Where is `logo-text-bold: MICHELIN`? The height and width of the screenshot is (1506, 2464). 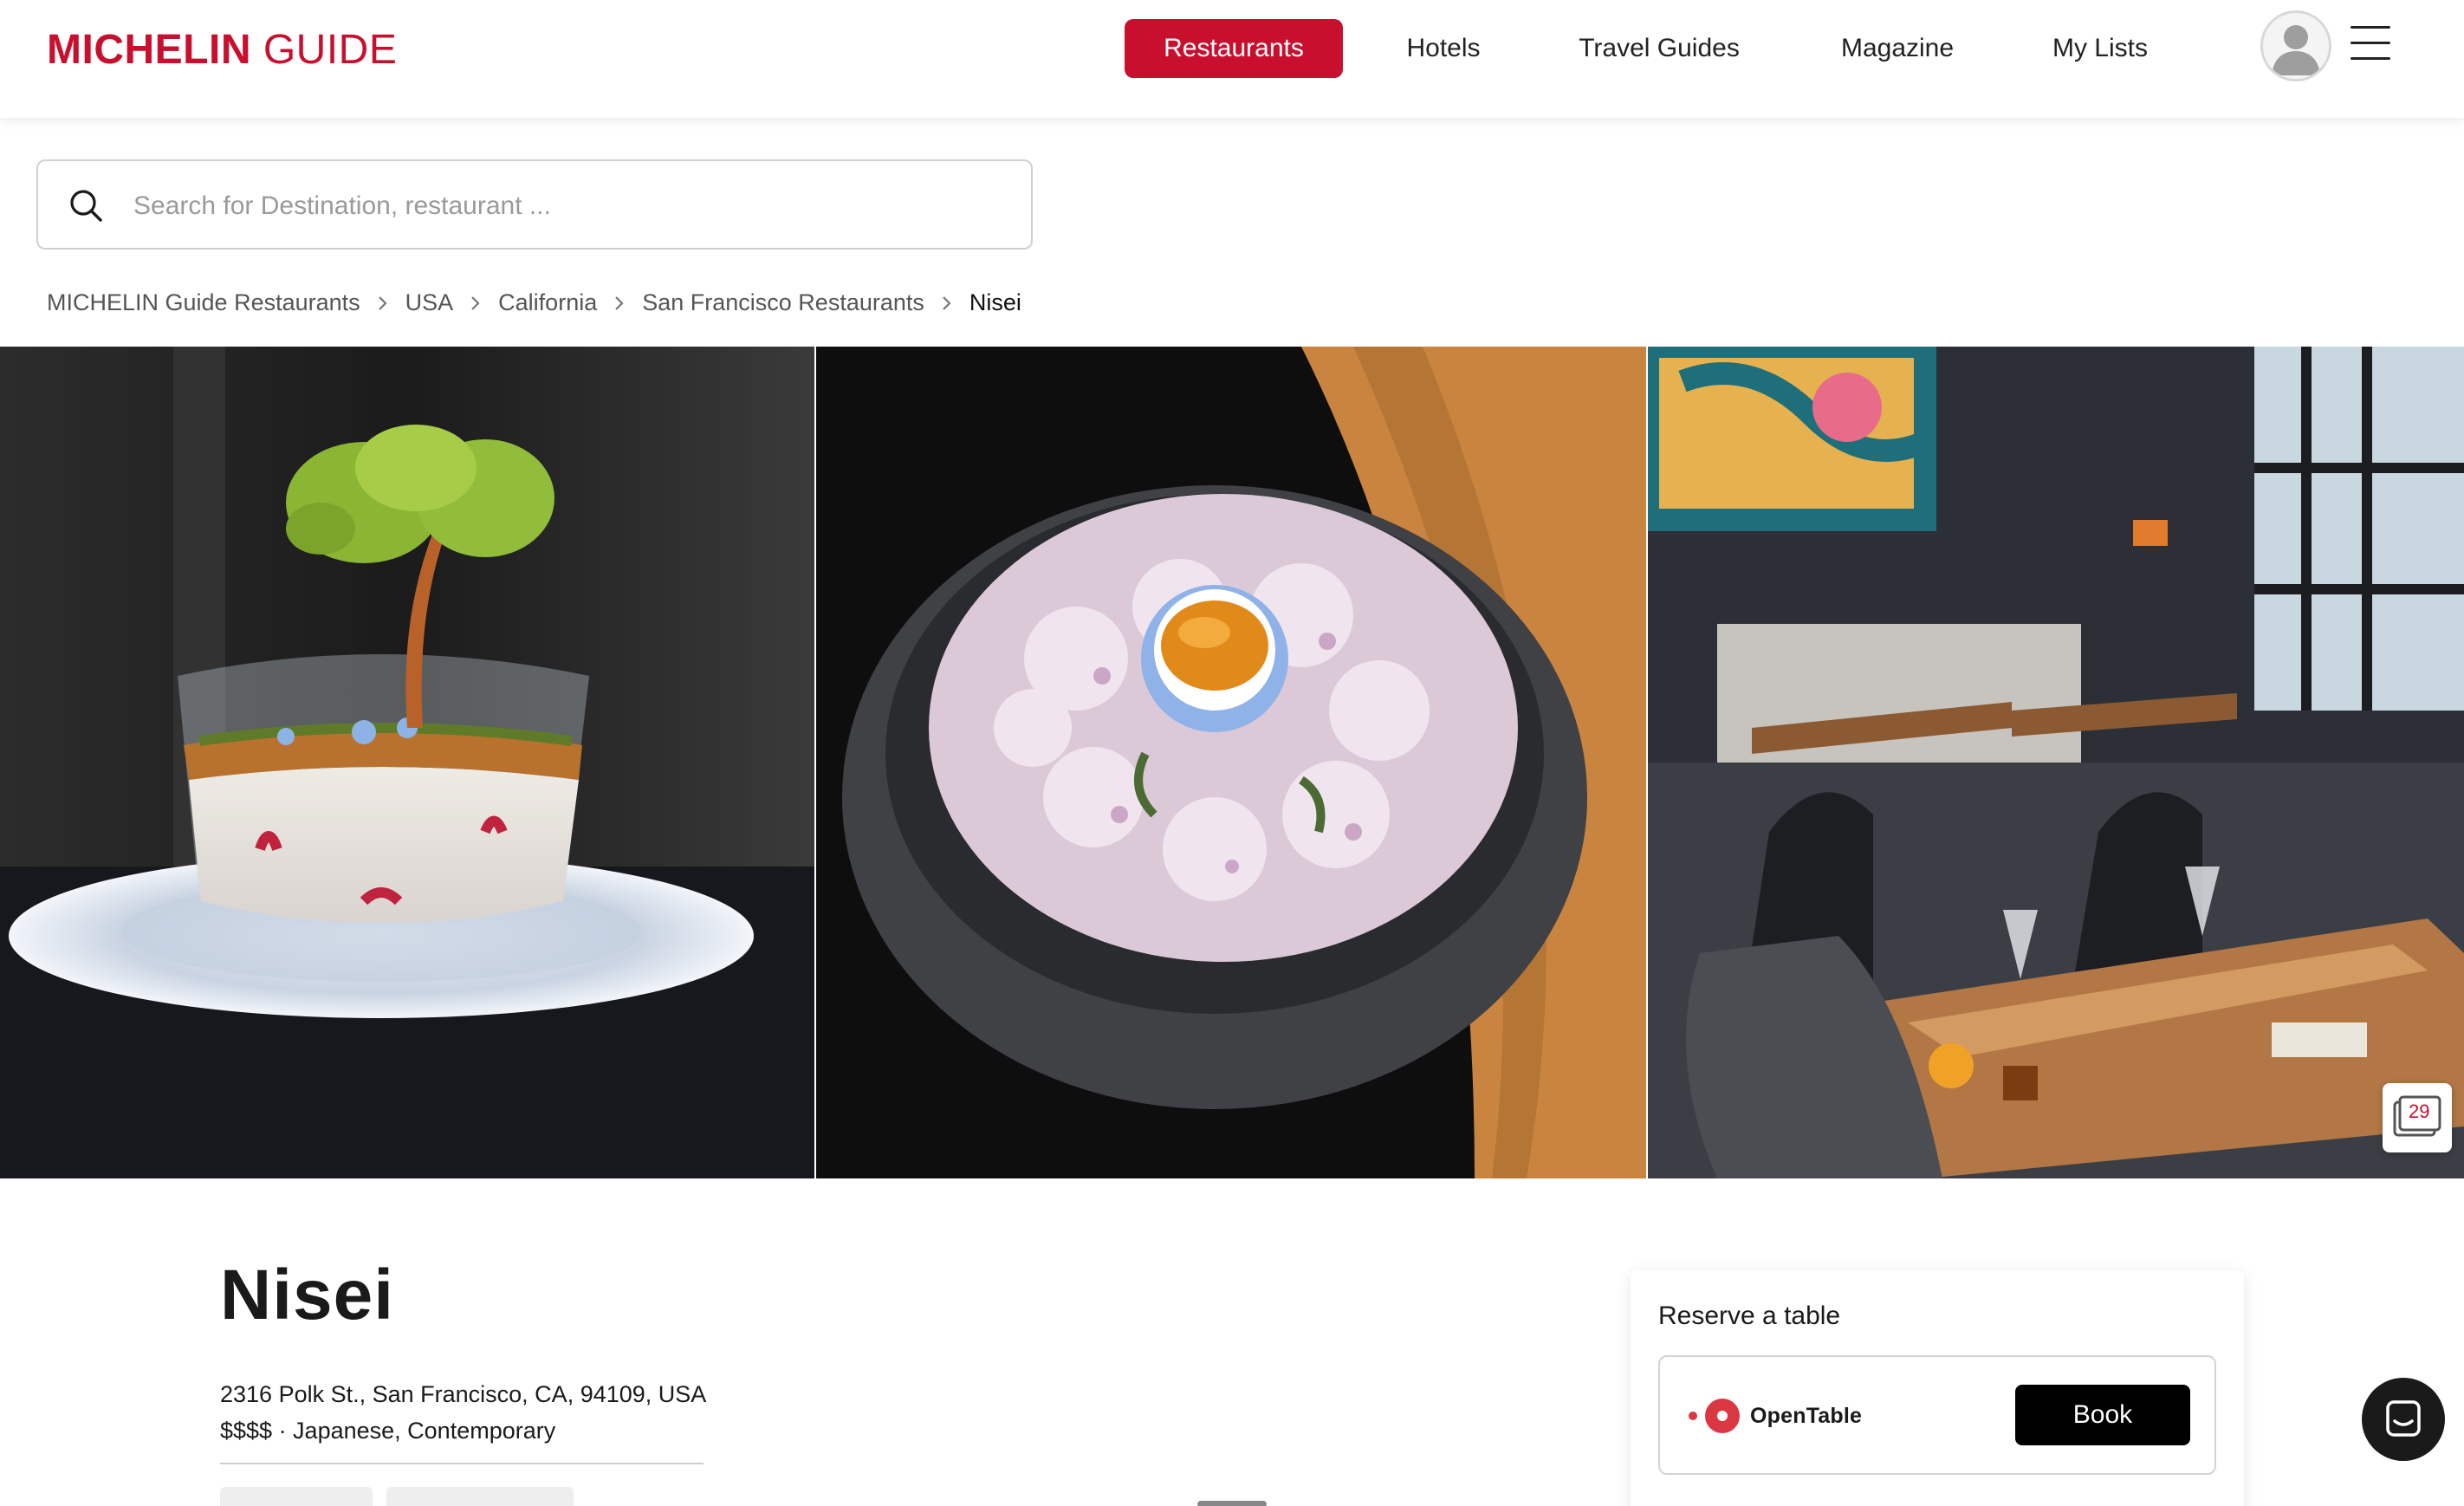
logo-text-bold: MICHELIN is located at coordinates (149, 50).